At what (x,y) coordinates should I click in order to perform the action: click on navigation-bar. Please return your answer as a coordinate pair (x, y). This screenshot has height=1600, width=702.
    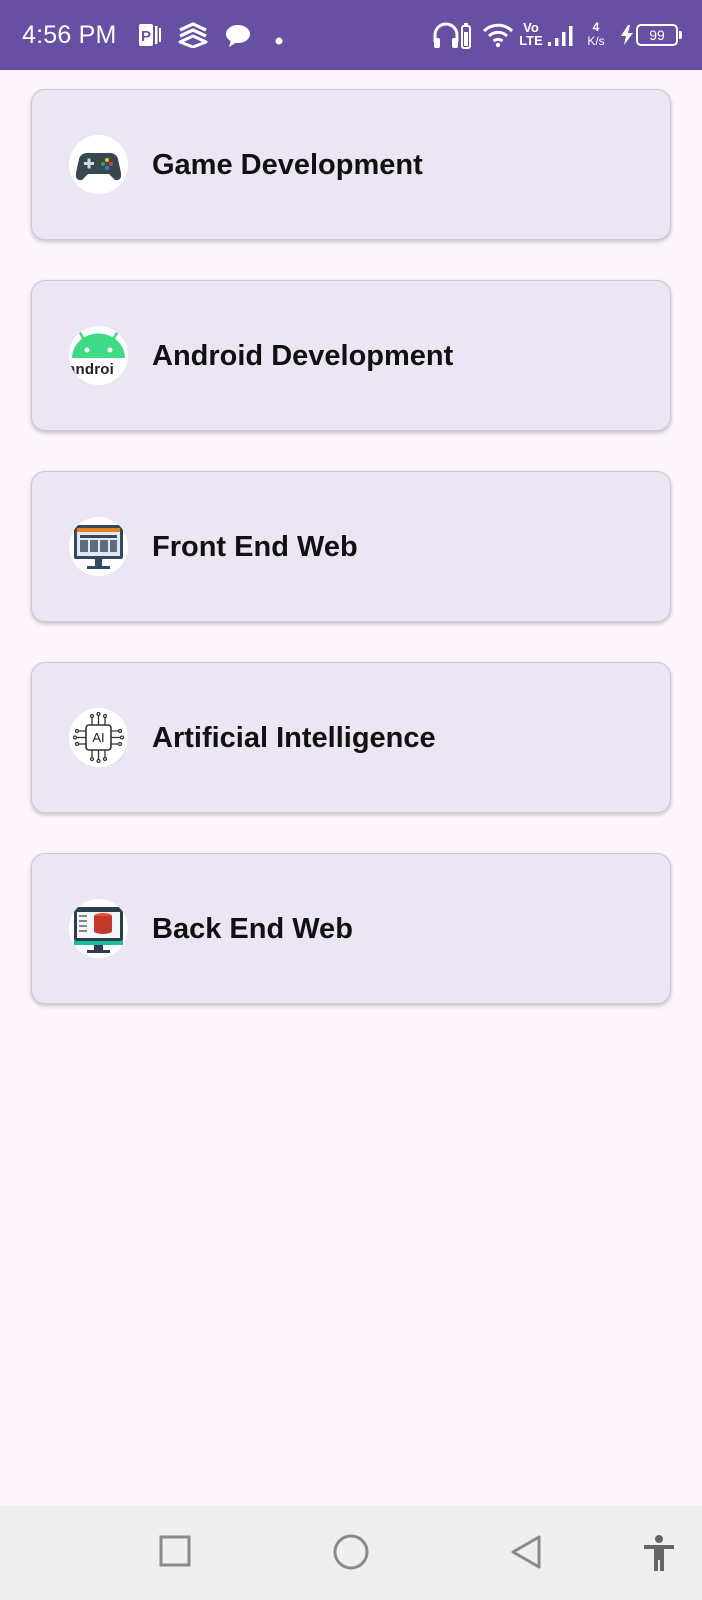
    Looking at the image, I should click on (351, 1553).